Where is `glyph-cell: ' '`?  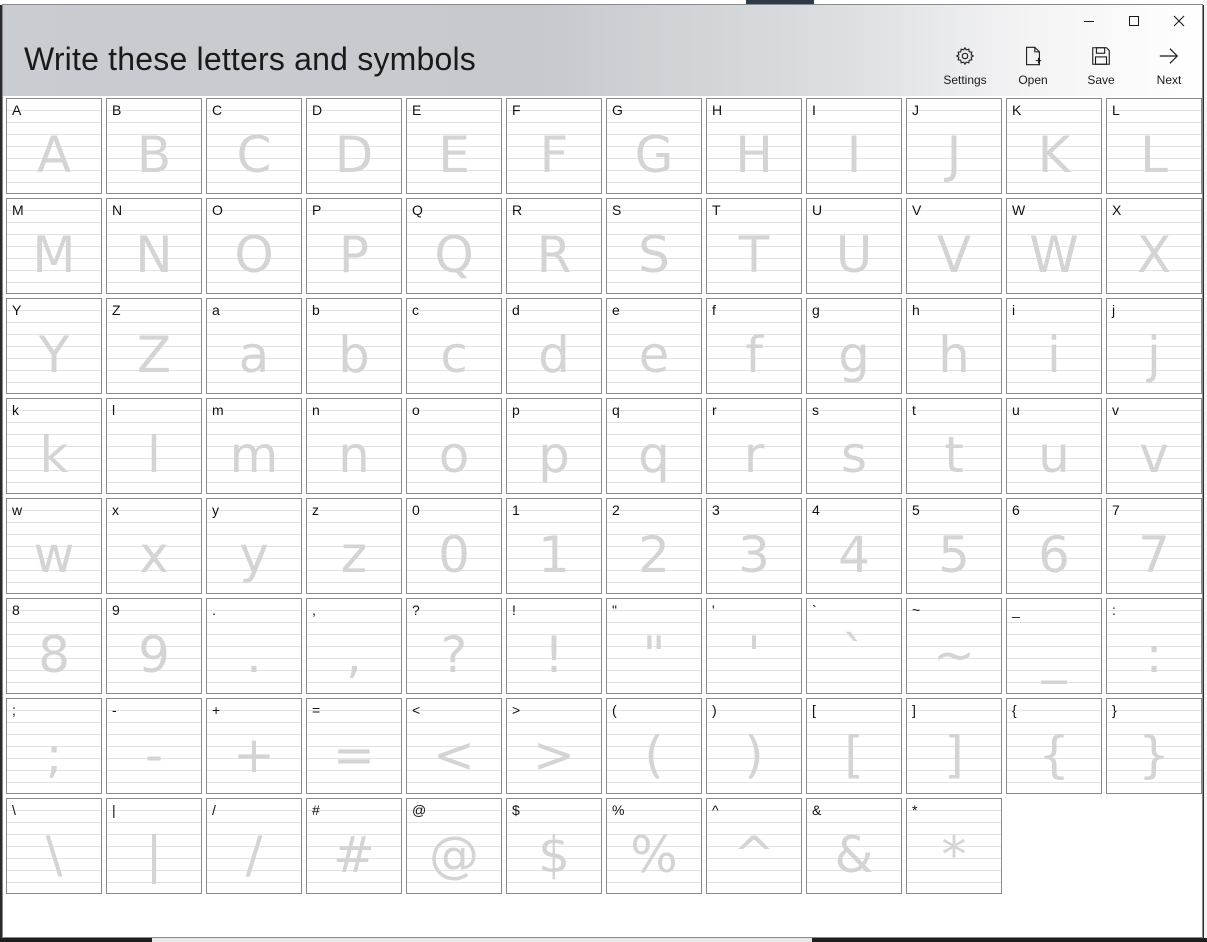 glyph-cell: ' ' is located at coordinates (754, 646).